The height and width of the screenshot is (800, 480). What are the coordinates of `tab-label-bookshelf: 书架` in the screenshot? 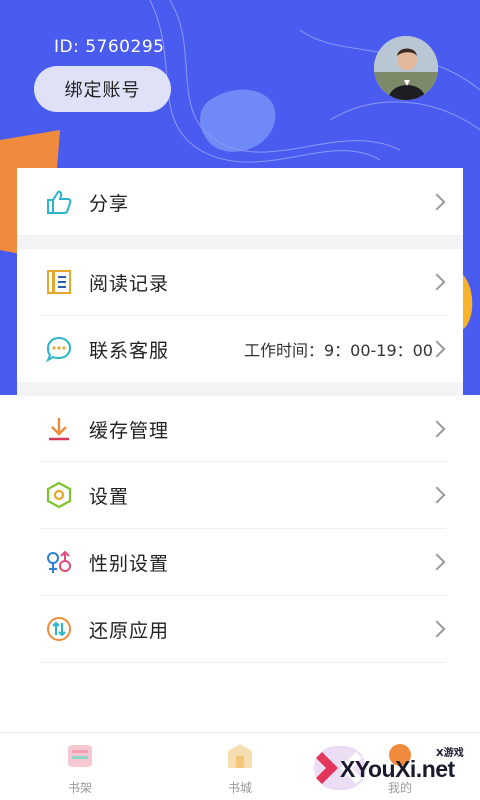 It's located at (79, 788).